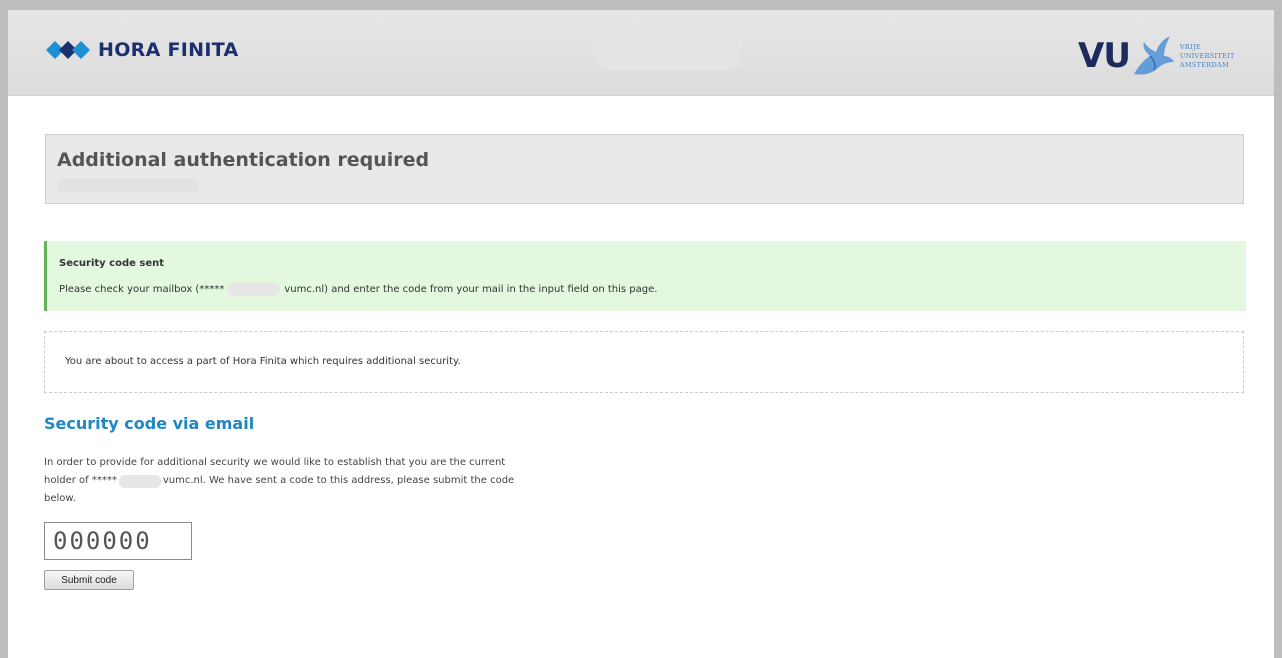 The height and width of the screenshot is (658, 1282). Describe the element at coordinates (1190, 46) in the screenshot. I see `vu-caption-line: VRIJE` at that location.